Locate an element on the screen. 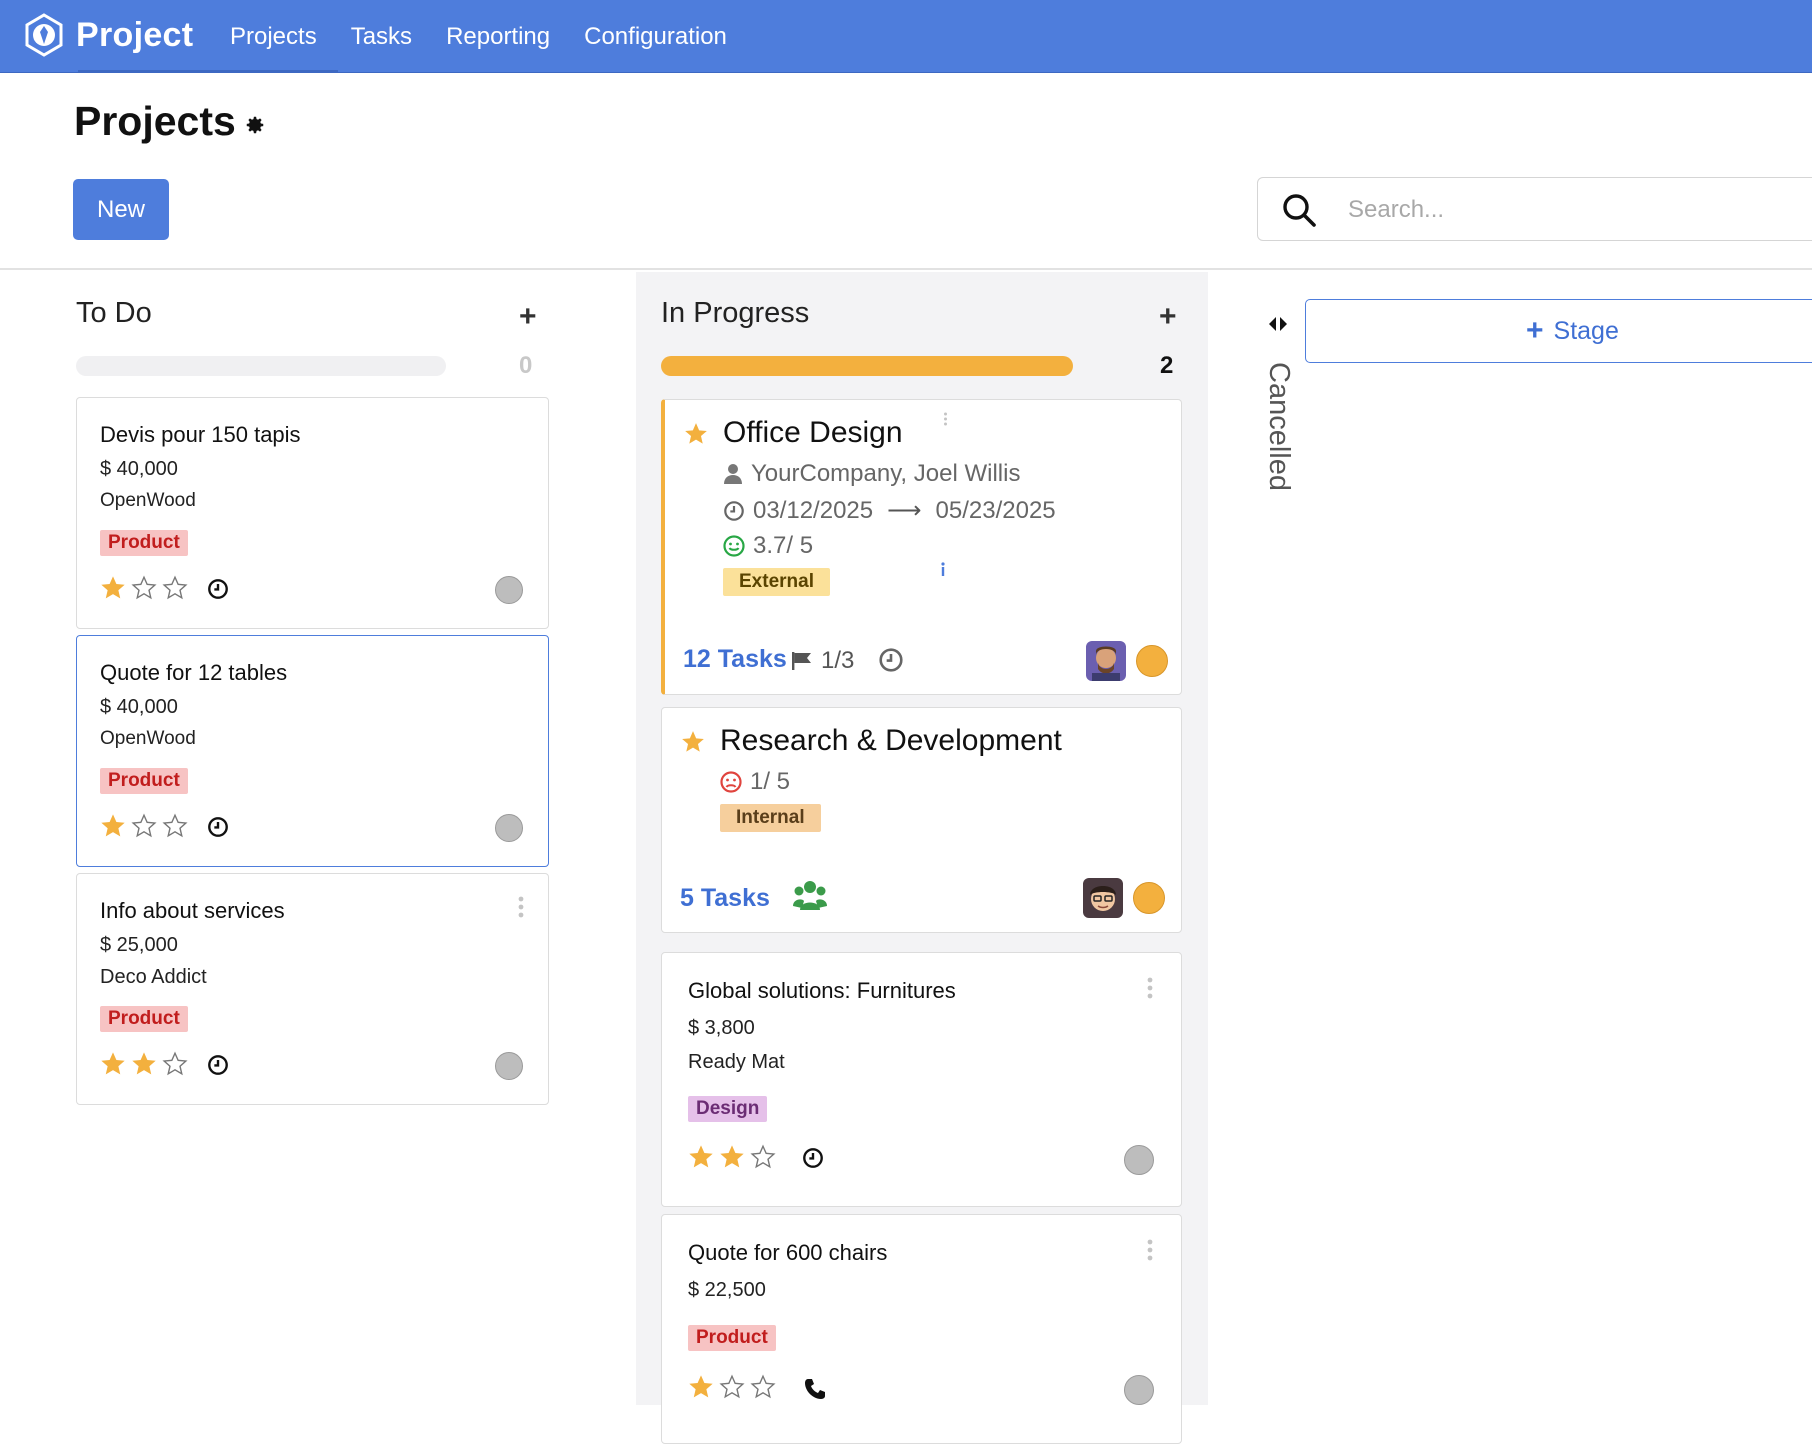  breadcrumb: Projects is located at coordinates (170, 121).